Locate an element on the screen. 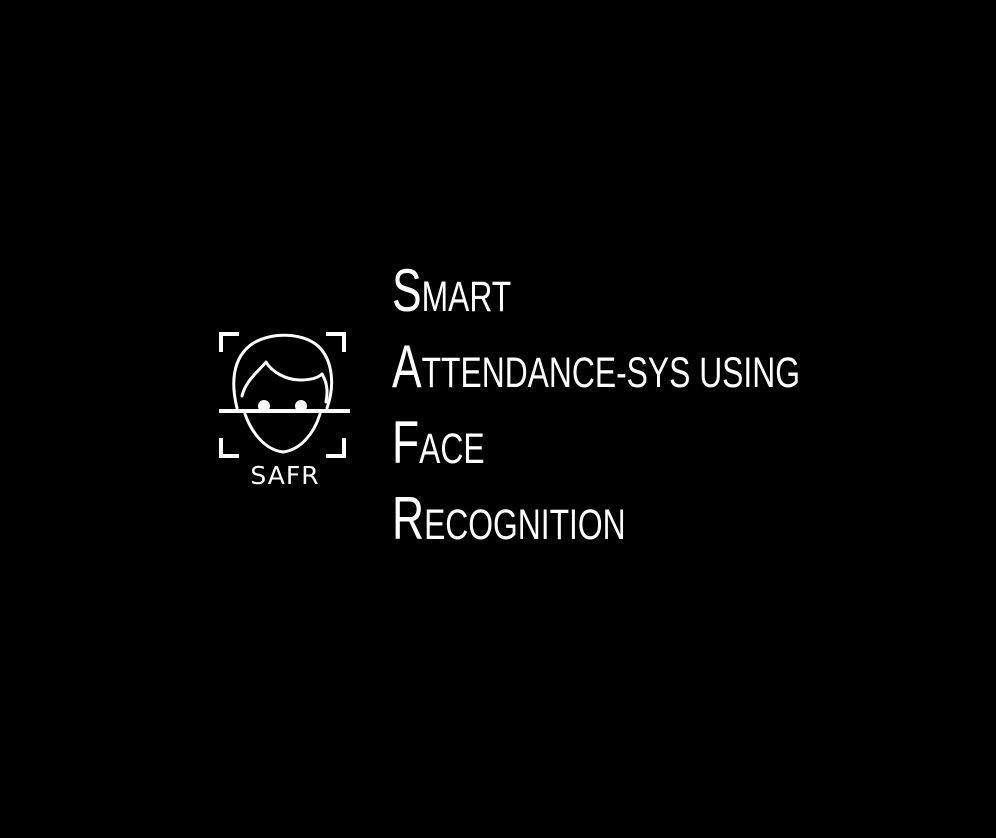  title-initial: S is located at coordinates (407, 290).